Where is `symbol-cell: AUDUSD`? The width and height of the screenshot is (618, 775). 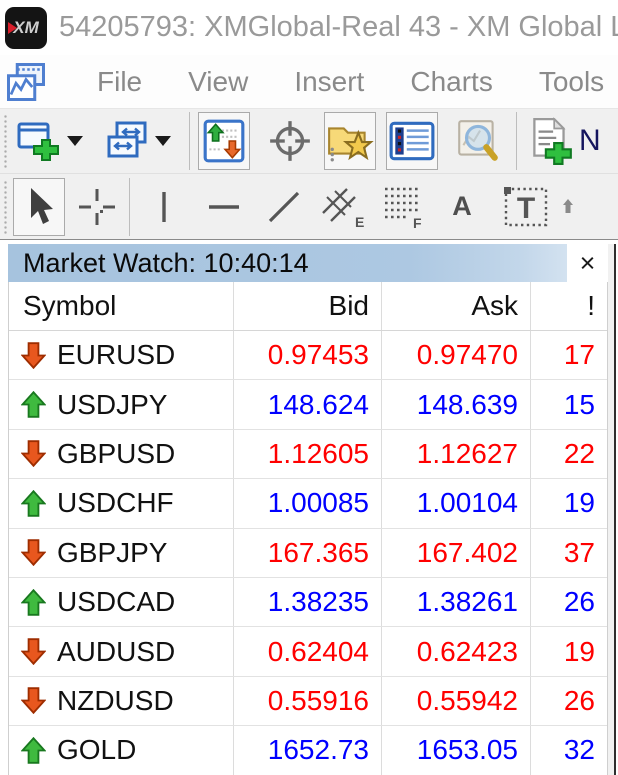
symbol-cell: AUDUSD is located at coordinates (121, 651).